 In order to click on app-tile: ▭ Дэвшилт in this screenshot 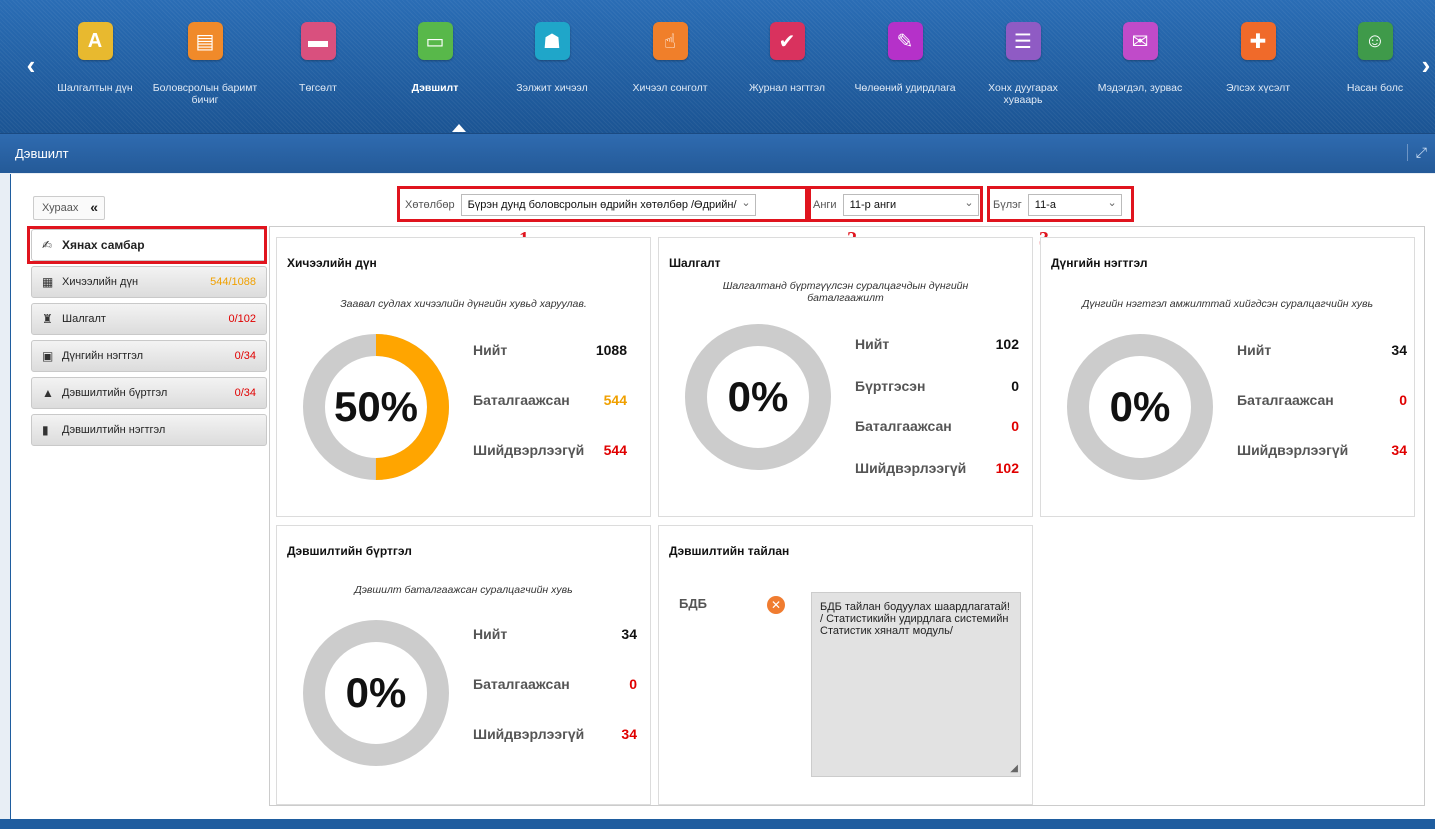, I will do `click(435, 58)`.